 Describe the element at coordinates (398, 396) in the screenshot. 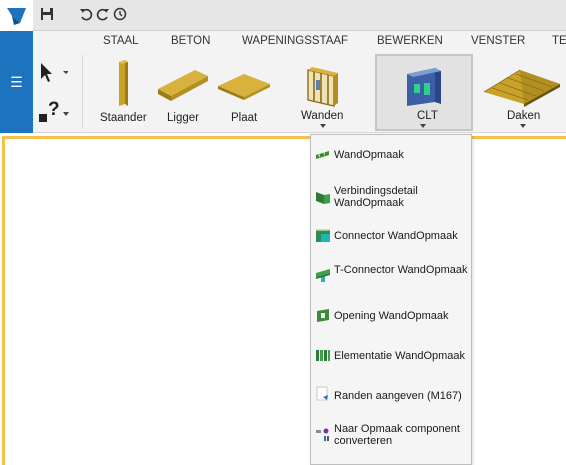

I see `menu-item-label: Randen aangeven (M167)` at that location.